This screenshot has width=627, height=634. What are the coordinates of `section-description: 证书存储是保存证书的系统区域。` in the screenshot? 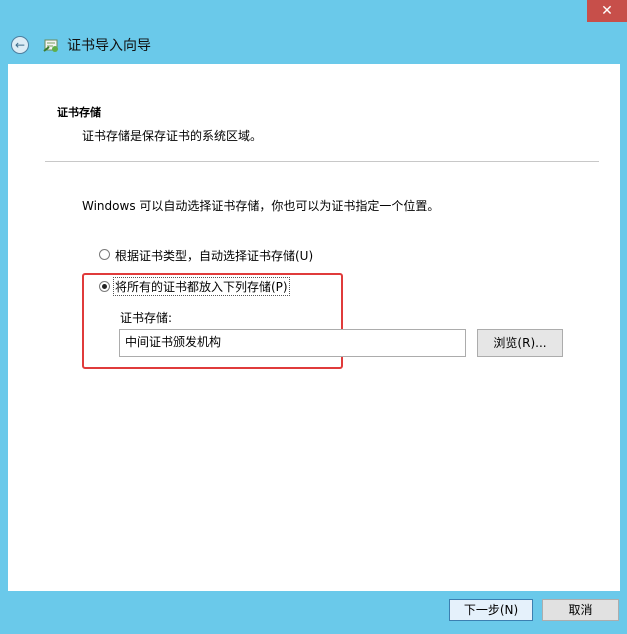 It's located at (172, 136).